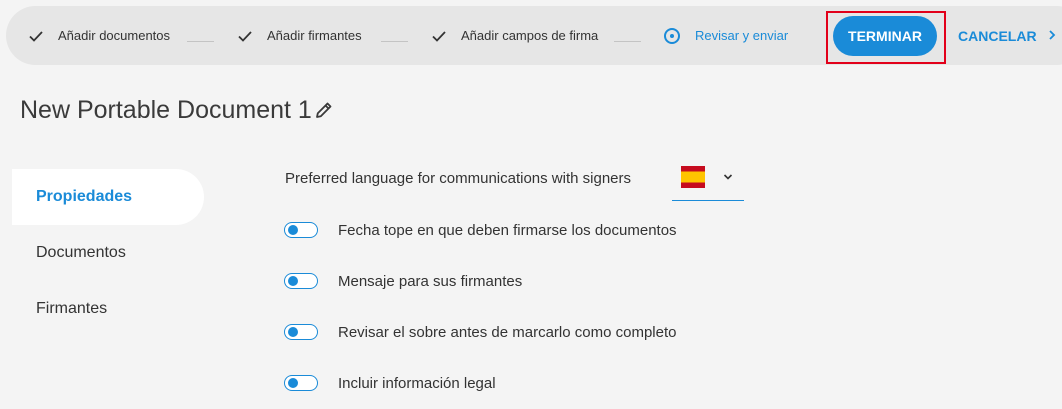 The width and height of the screenshot is (1062, 409). What do you see at coordinates (708, 178) in the screenshot?
I see `language-select` at bounding box center [708, 178].